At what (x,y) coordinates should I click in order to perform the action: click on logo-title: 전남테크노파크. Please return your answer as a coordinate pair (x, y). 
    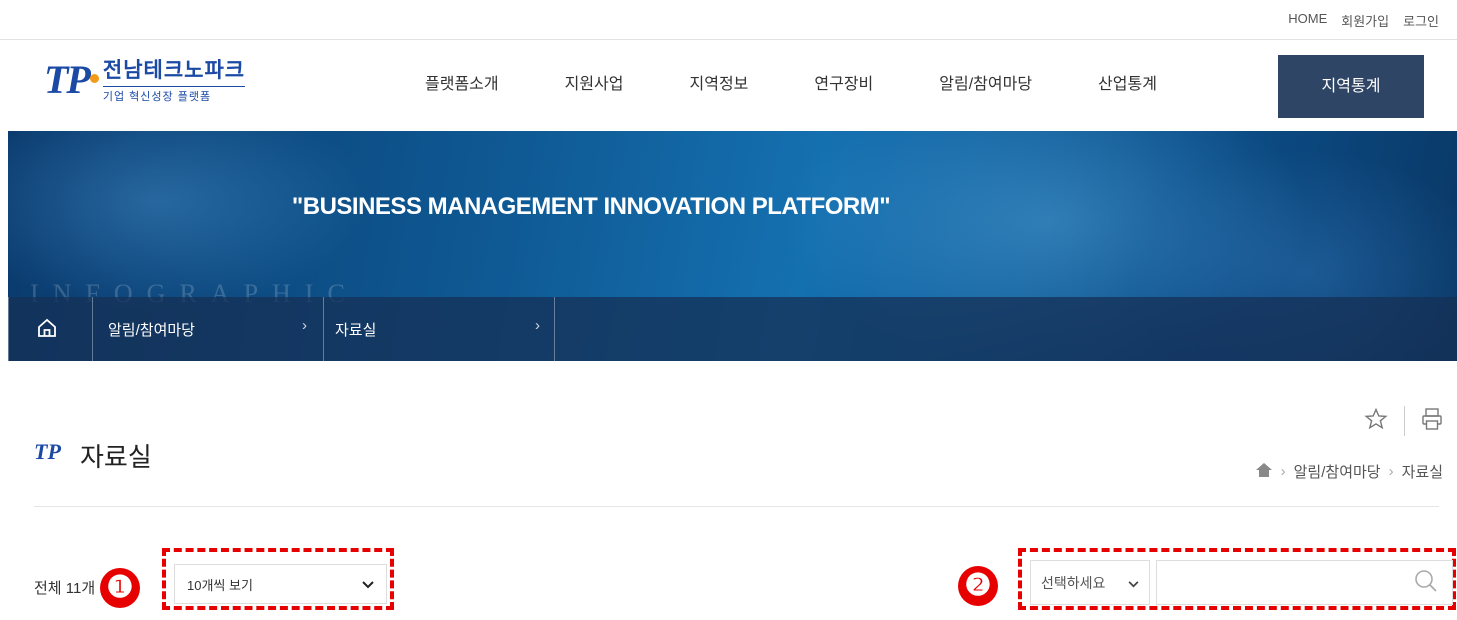
    Looking at the image, I should click on (174, 70).